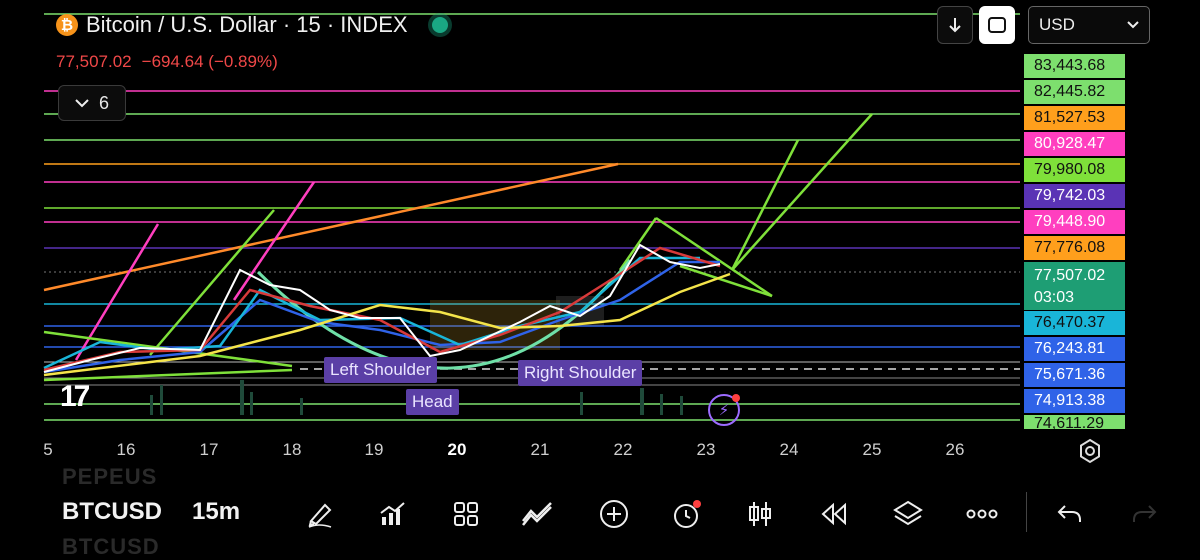 This screenshot has width=1200, height=560. What do you see at coordinates (381, 370) in the screenshot?
I see `left-shoulder-label: Left Shoulder` at bounding box center [381, 370].